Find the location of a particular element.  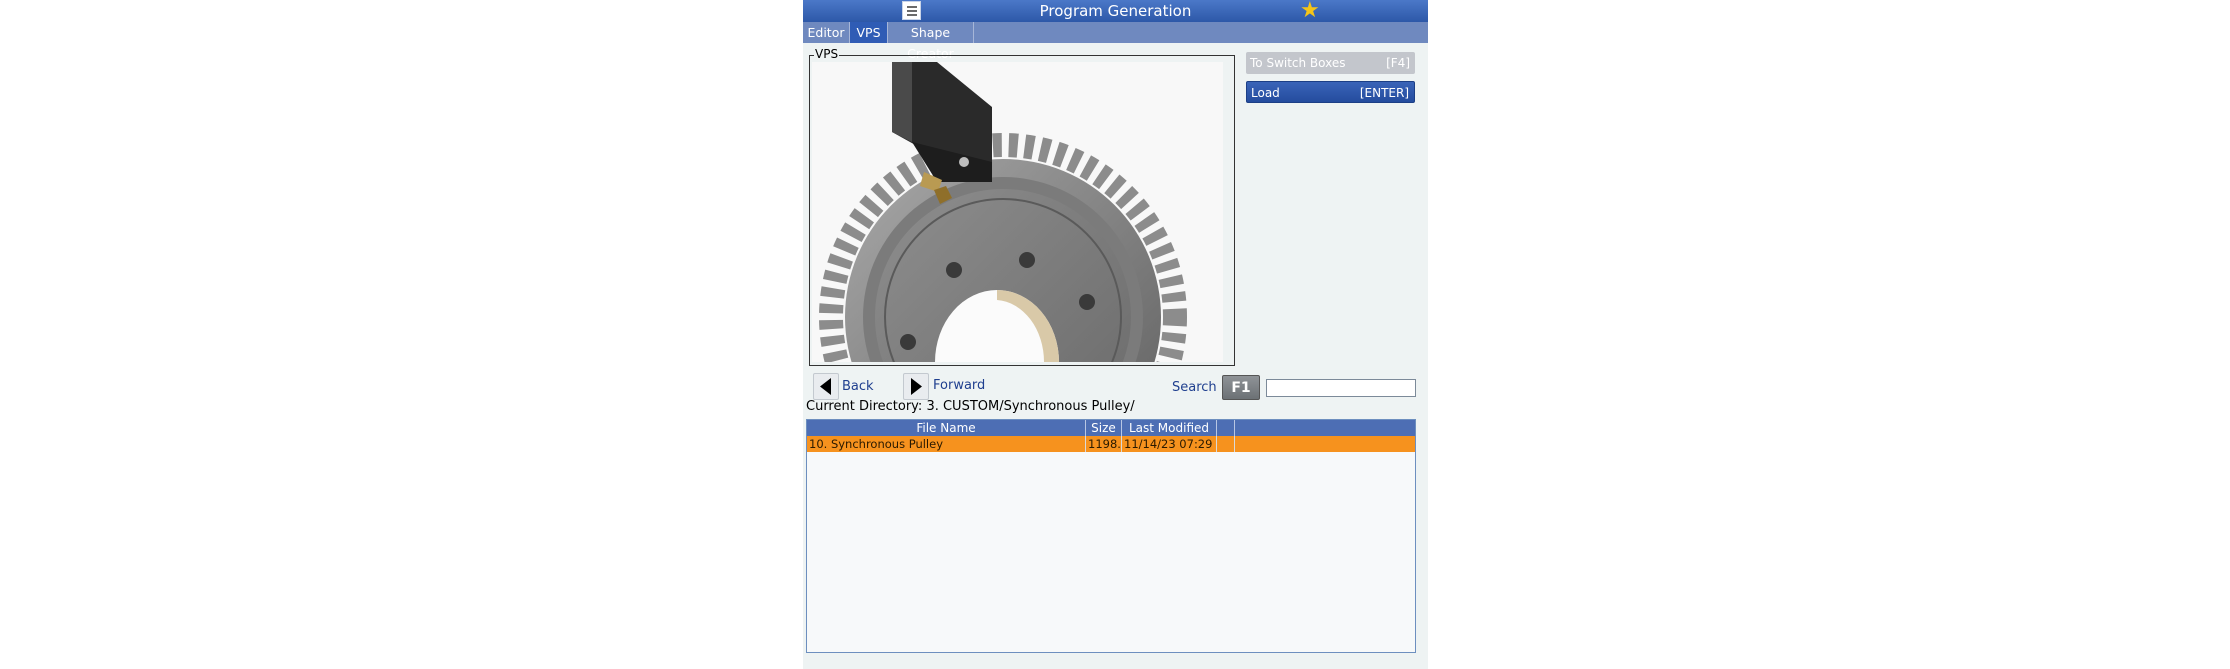

file-table-header: File Name Size Last Modified is located at coordinates (1111, 428).